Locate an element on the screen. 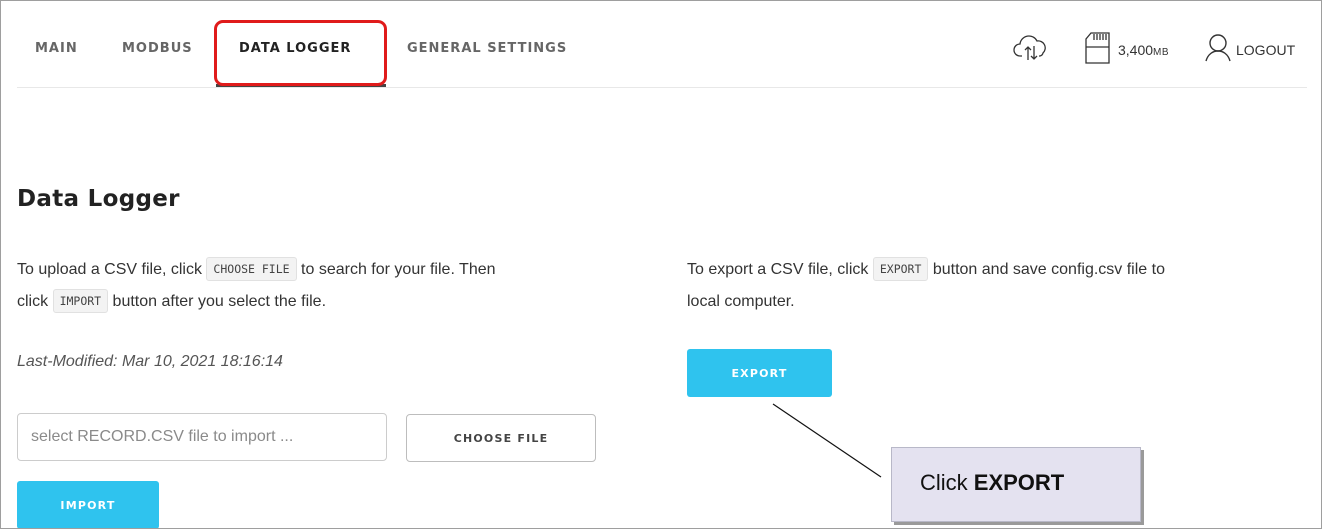 The height and width of the screenshot is (529, 1322). callout-annotation: Click EXPORT is located at coordinates (1016, 484).